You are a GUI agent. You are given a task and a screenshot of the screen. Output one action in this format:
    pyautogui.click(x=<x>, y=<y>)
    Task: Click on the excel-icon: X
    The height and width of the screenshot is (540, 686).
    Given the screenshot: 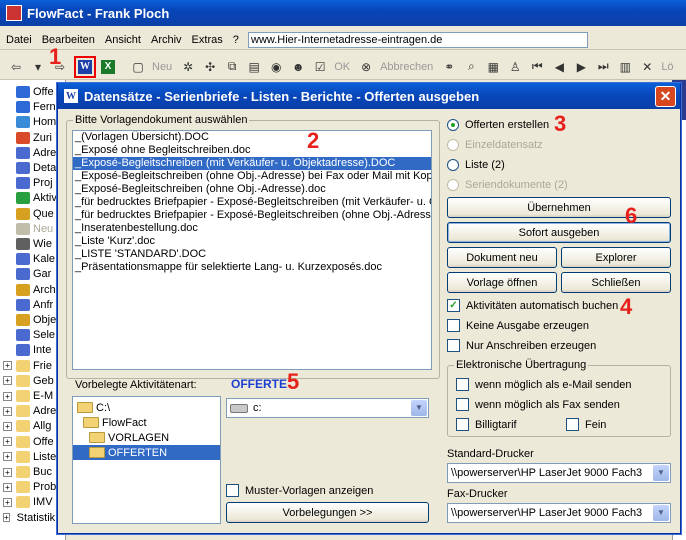 What is the action you would take?
    pyautogui.click(x=108, y=66)
    